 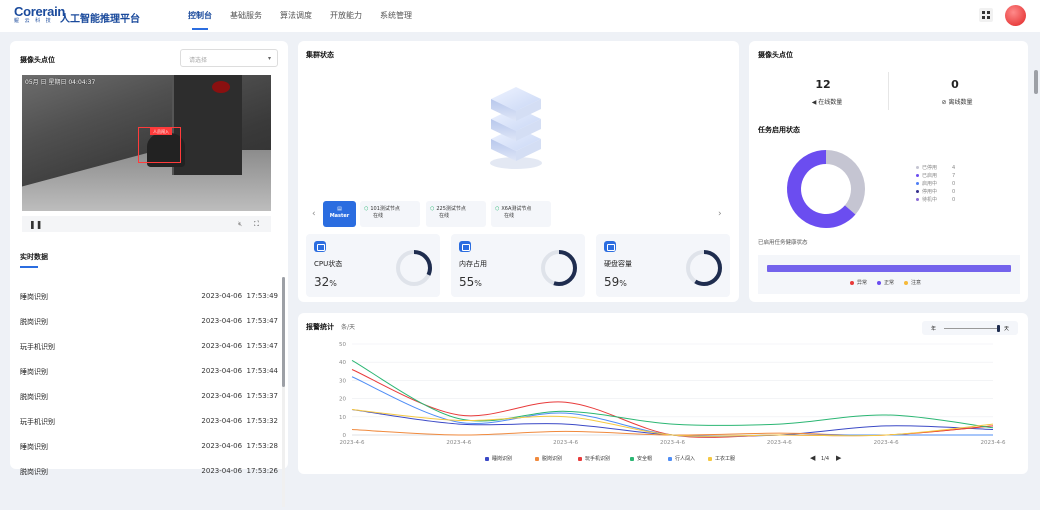 I want to click on pause-icon: ❚❚, so click(x=35, y=224).